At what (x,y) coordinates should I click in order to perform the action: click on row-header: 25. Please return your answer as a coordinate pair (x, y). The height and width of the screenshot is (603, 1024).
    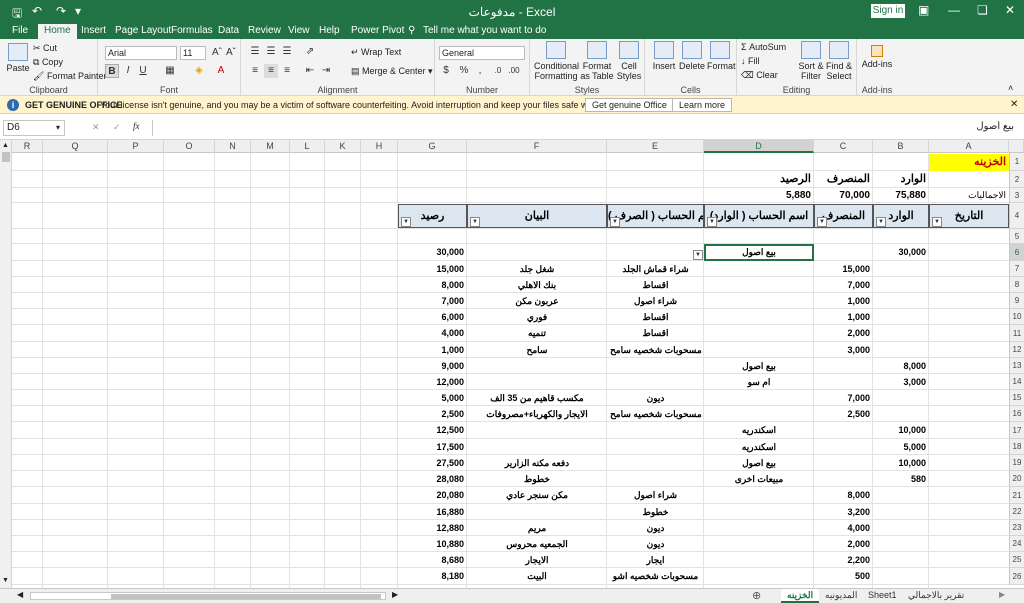
    Looking at the image, I should click on (1016, 560).